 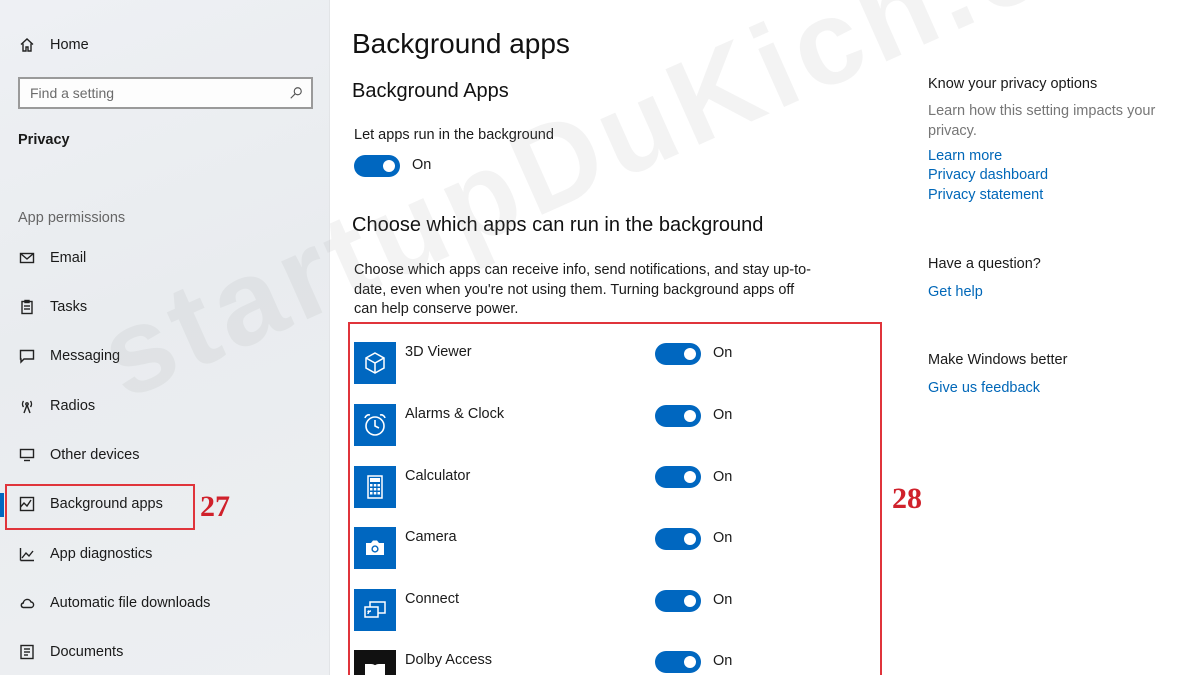 I want to click on privacy-dashboard-link: Privacy dashboard, so click(x=988, y=175).